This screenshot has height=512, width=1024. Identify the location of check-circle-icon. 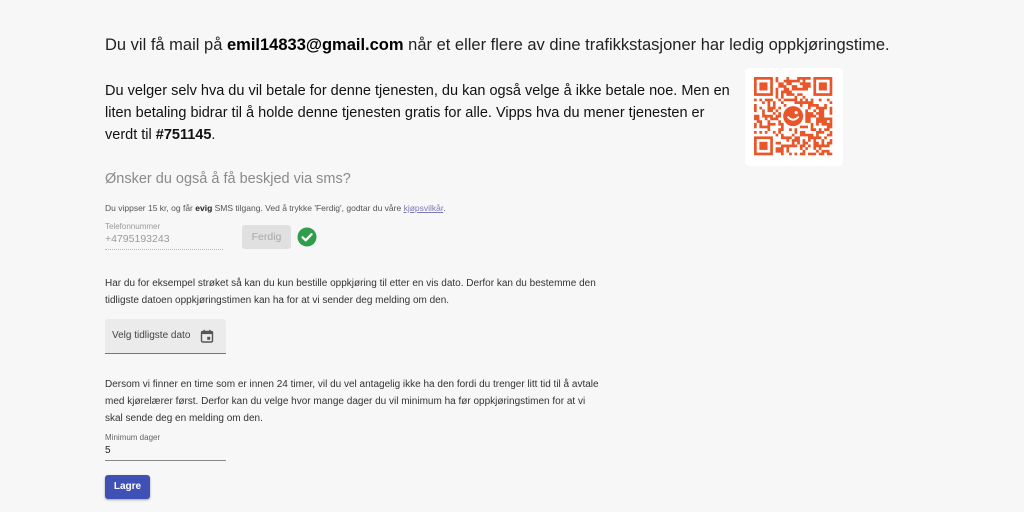
(307, 237).